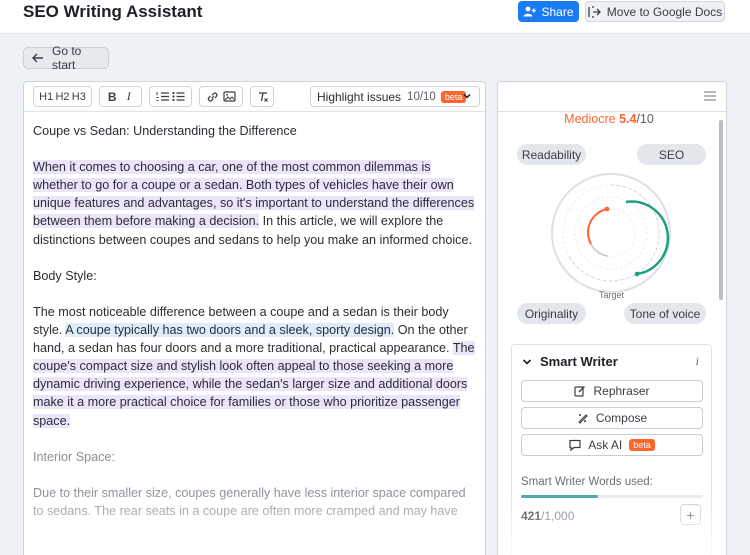 The width and height of the screenshot is (750, 555). What do you see at coordinates (690, 514) in the screenshot?
I see `add-words-button: +` at bounding box center [690, 514].